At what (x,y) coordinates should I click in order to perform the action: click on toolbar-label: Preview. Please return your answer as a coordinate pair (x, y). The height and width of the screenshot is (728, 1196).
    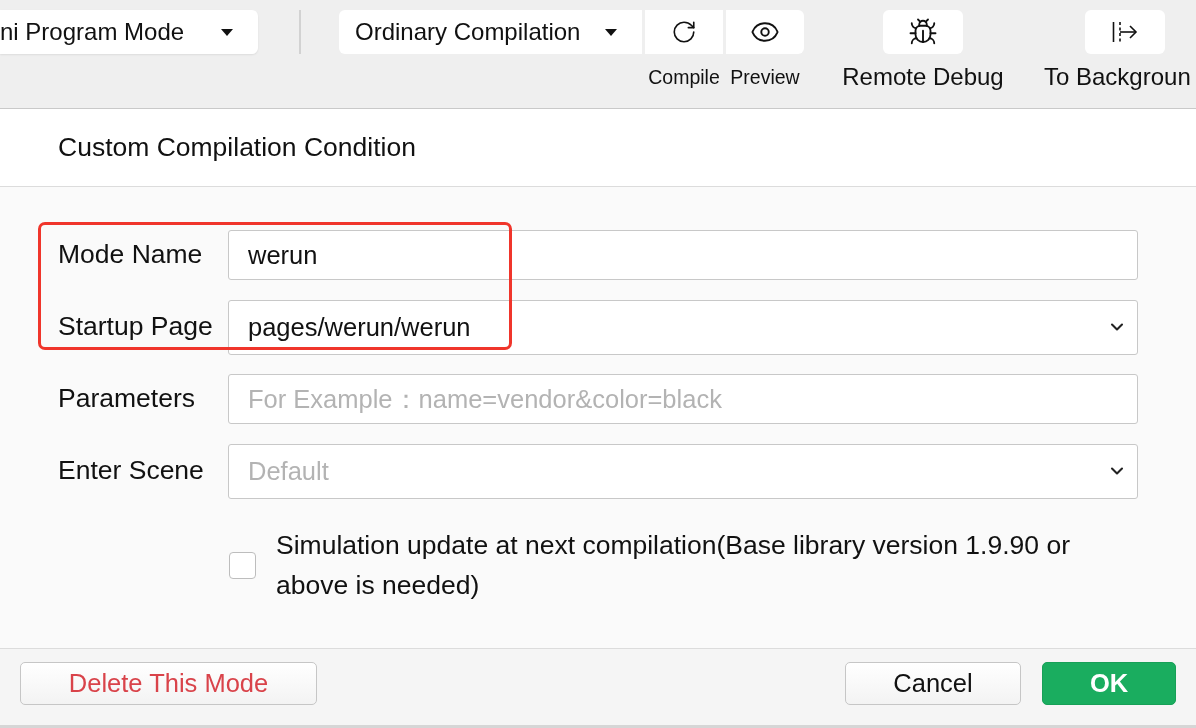
    Looking at the image, I should click on (765, 77).